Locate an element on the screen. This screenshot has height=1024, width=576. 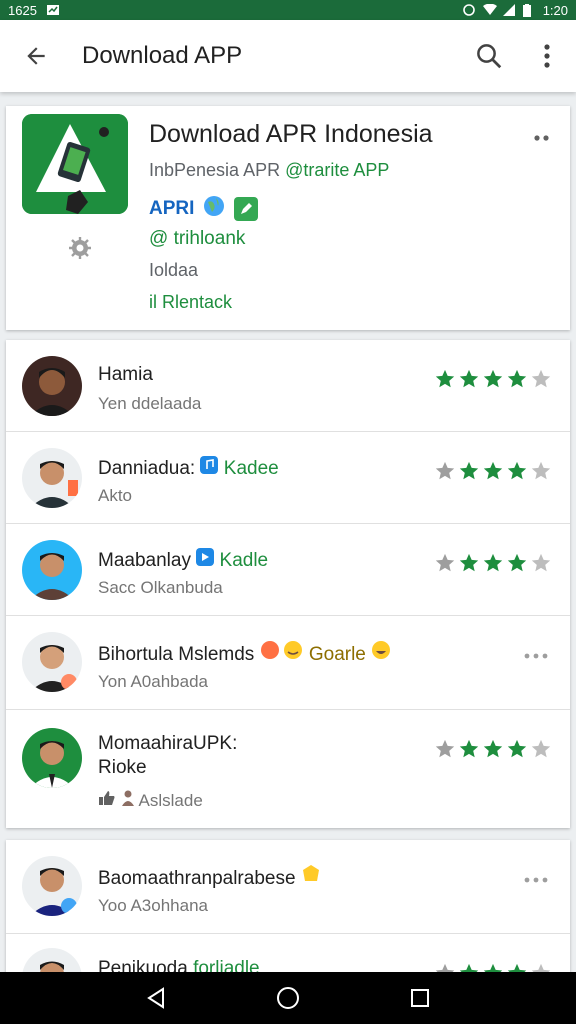
settings-gear-icon is located at coordinates (80, 250).